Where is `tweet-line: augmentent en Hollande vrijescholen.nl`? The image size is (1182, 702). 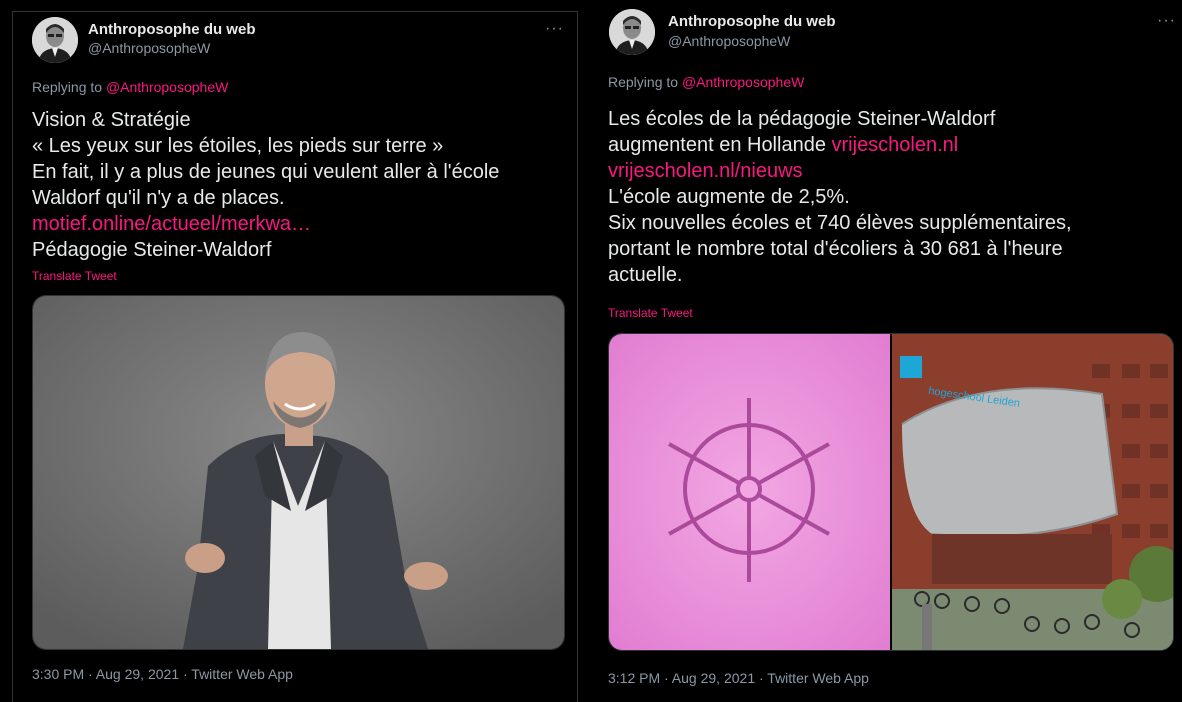 tweet-line: augmentent en Hollande vrijescholen.nl is located at coordinates (890, 145).